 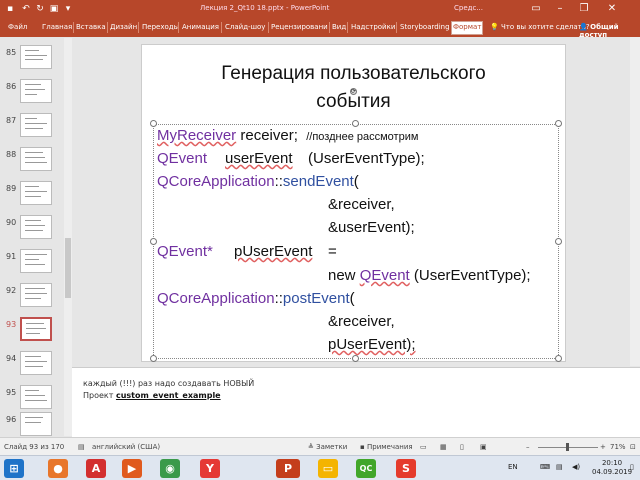 What do you see at coordinates (33, 128) in the screenshot?
I see `thumbnail-87: 87` at bounding box center [33, 128].